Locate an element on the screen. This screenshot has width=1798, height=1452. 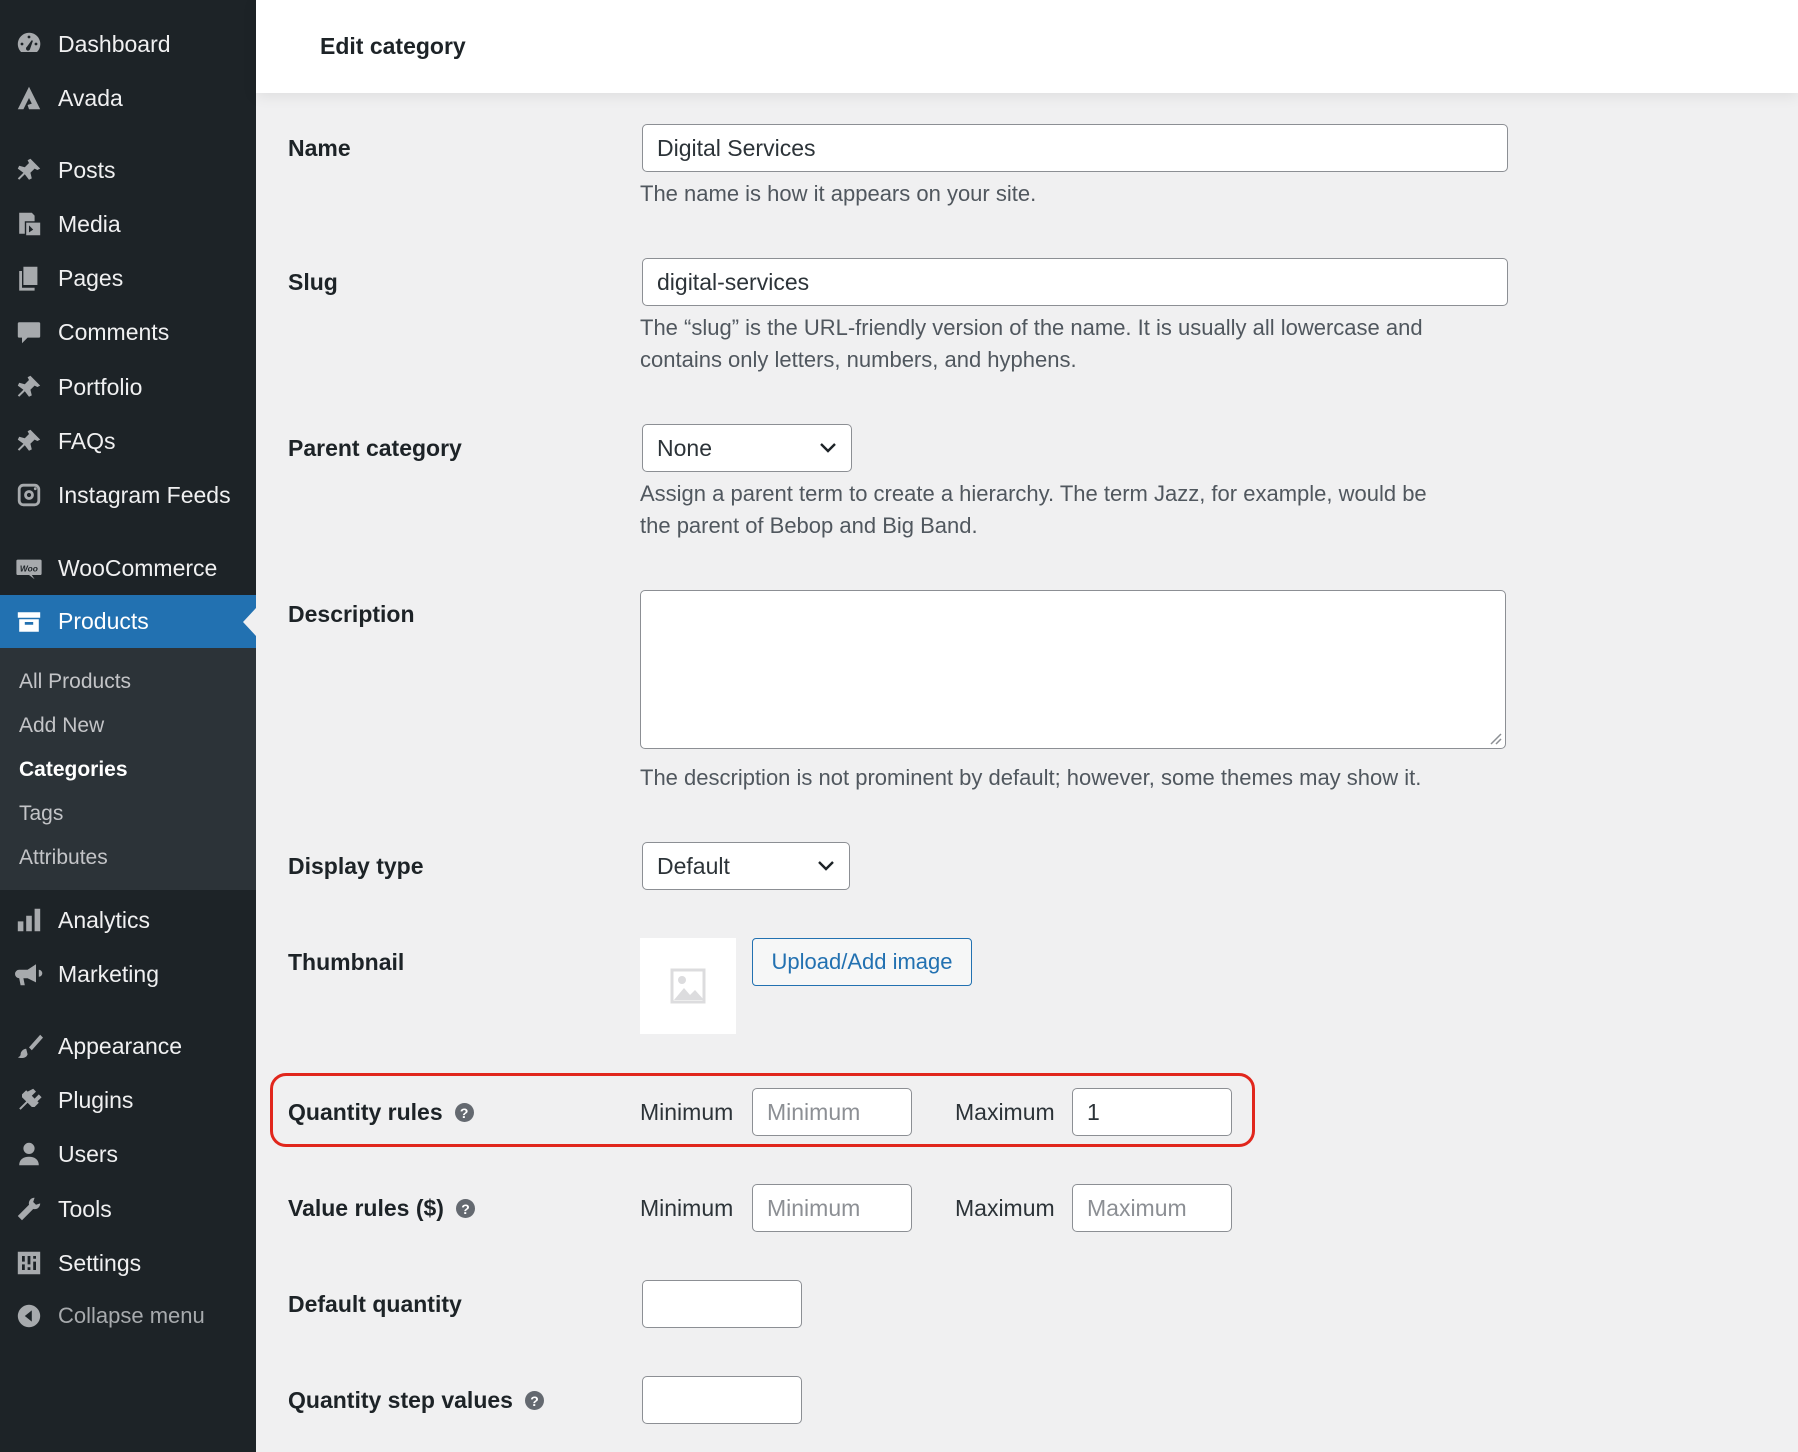
instagram-icon is located at coordinates (29, 495).